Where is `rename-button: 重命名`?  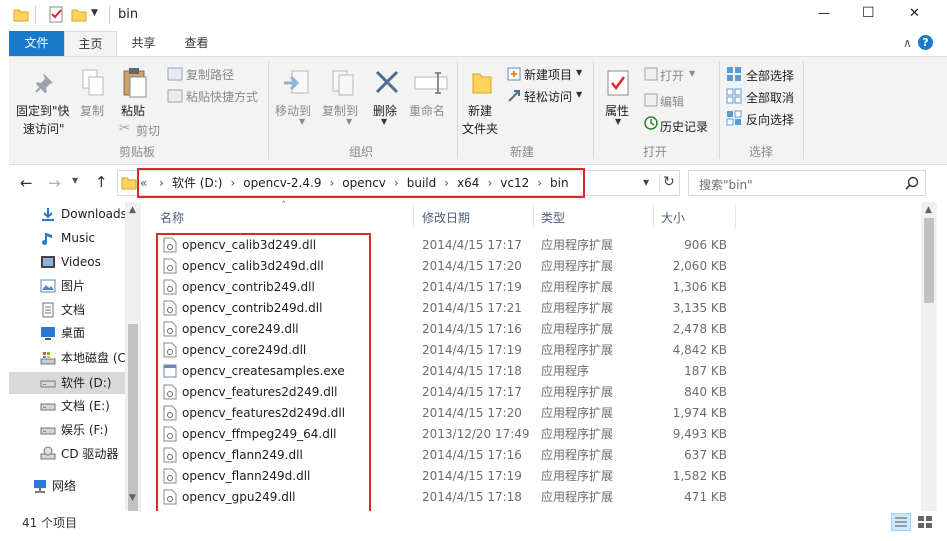
rename-button: 重命名 is located at coordinates (427, 110).